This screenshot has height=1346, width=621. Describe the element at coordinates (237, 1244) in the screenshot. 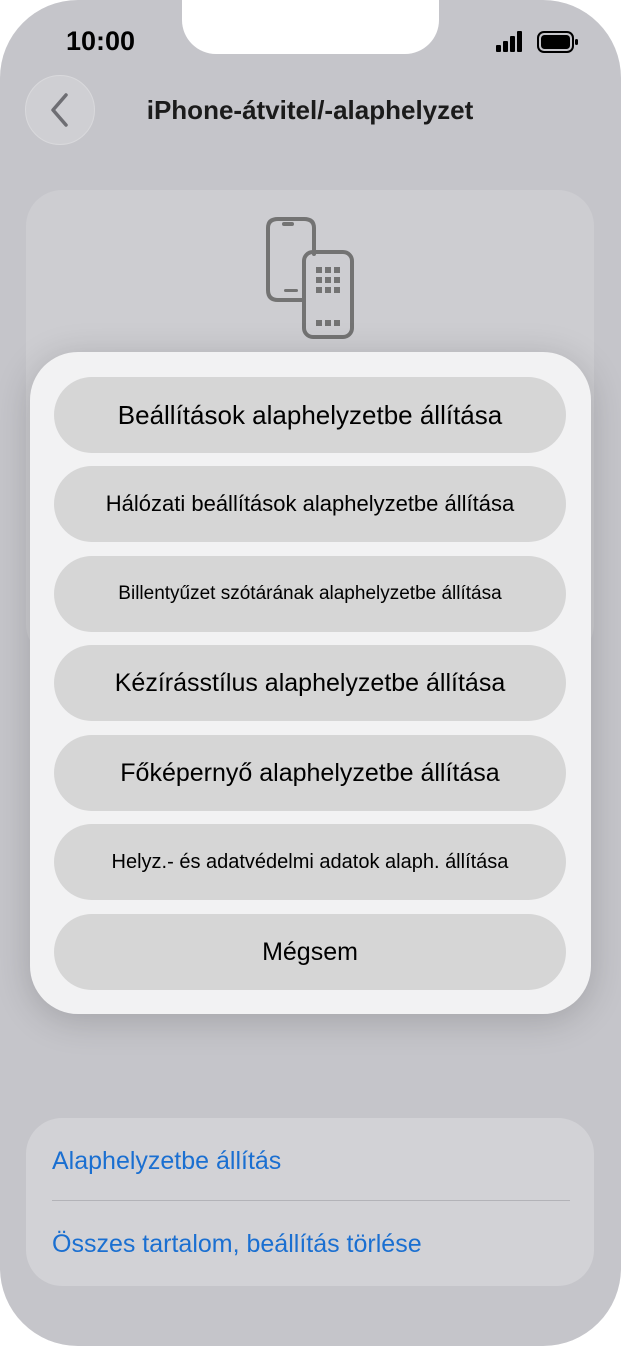

I see `erase-all-content-link: Összes tartalom, beállítás törlése` at that location.